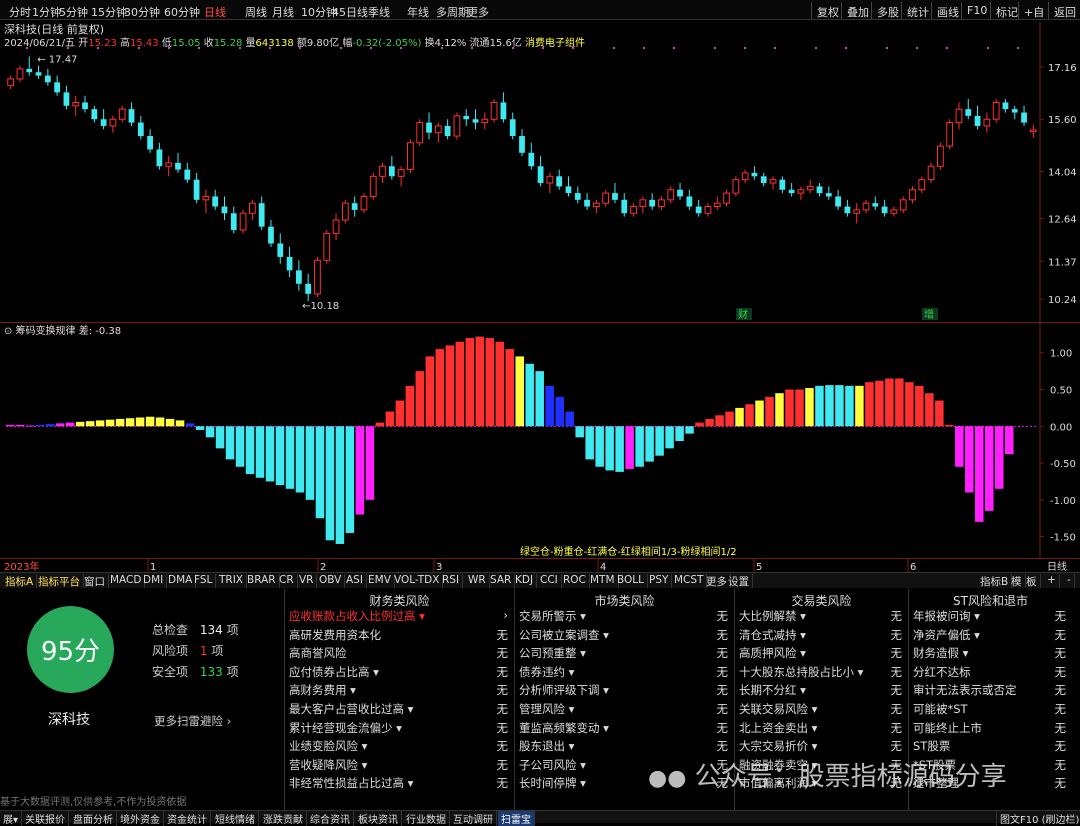  Describe the element at coordinates (399, 766) in the screenshot. I see `risk-row: 营收疑降风险 ▾ 无` at that location.